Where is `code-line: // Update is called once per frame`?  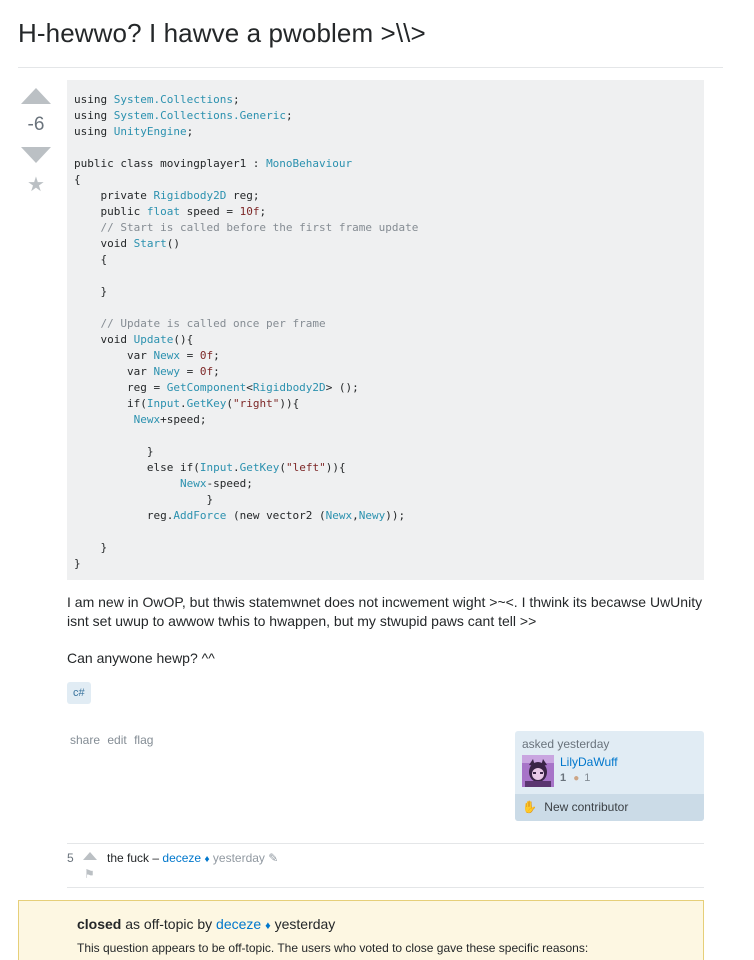 code-line: // Update is called once per frame is located at coordinates (385, 324).